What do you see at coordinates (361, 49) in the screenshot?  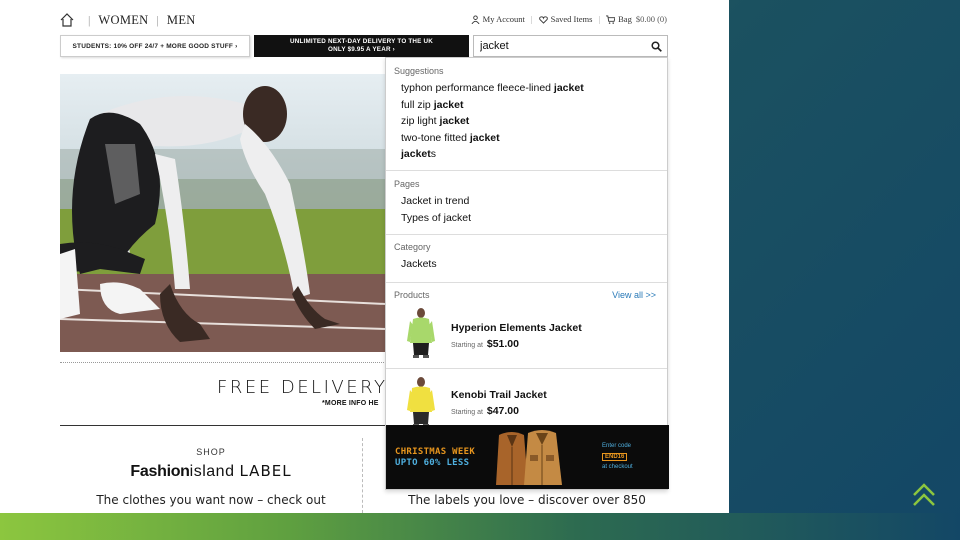 I see `delivery-promo-line2: ONLY $9.95 A YEAR ›` at bounding box center [361, 49].